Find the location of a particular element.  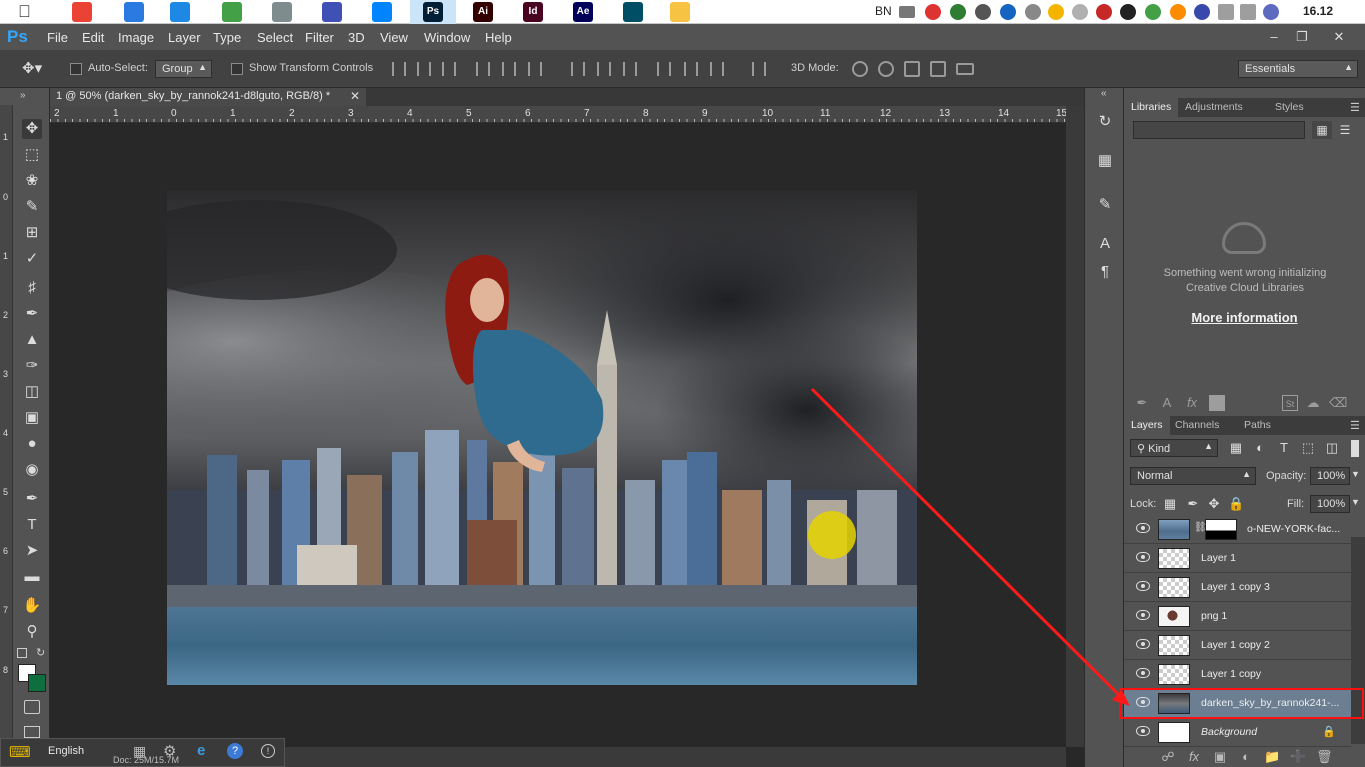

dodge-tool-icon: ◉ is located at coordinates (32, 470).